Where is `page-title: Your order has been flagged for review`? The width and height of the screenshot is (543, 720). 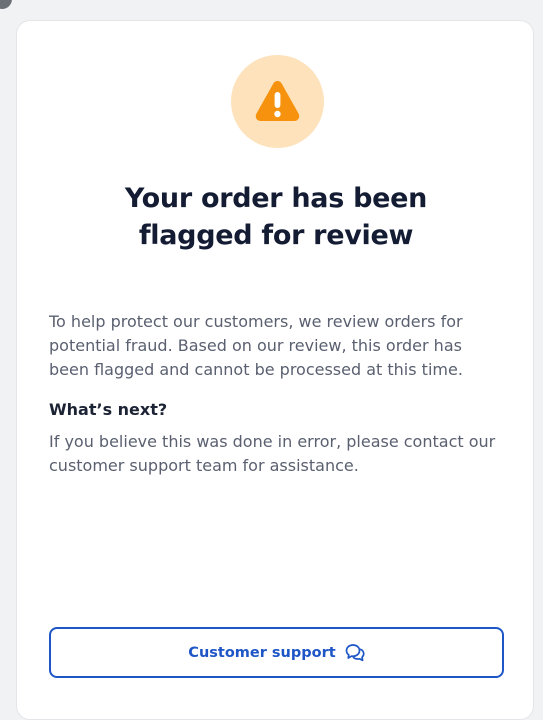 page-title: Your order has been flagged for review is located at coordinates (276, 217).